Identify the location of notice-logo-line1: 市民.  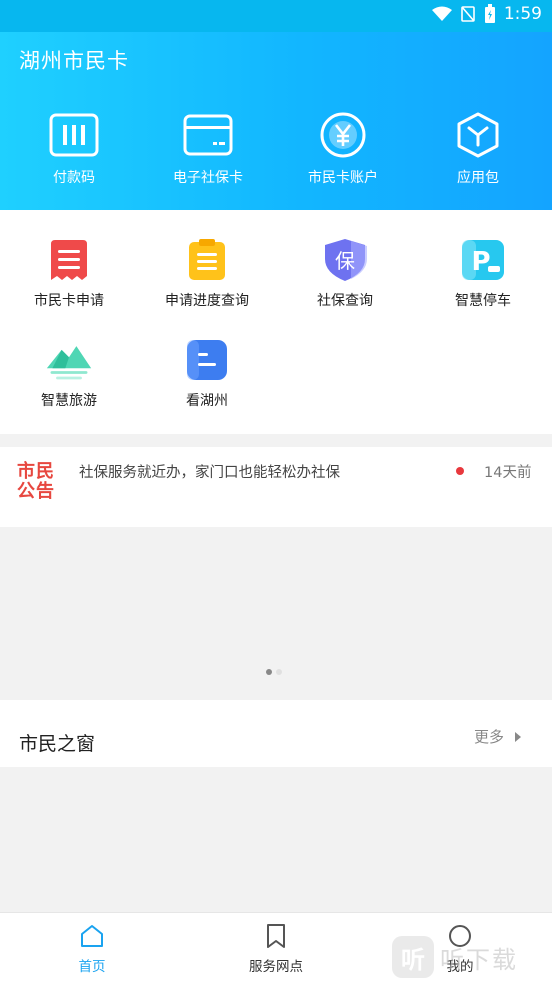
(36, 471).